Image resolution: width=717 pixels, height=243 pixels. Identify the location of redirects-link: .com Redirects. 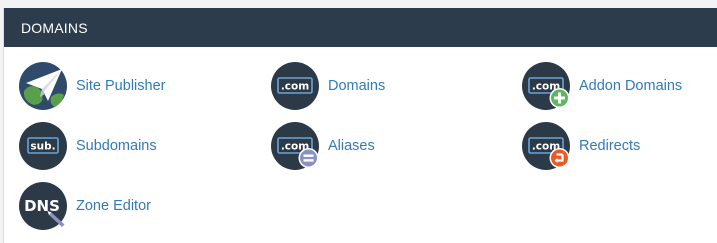
(580, 146).